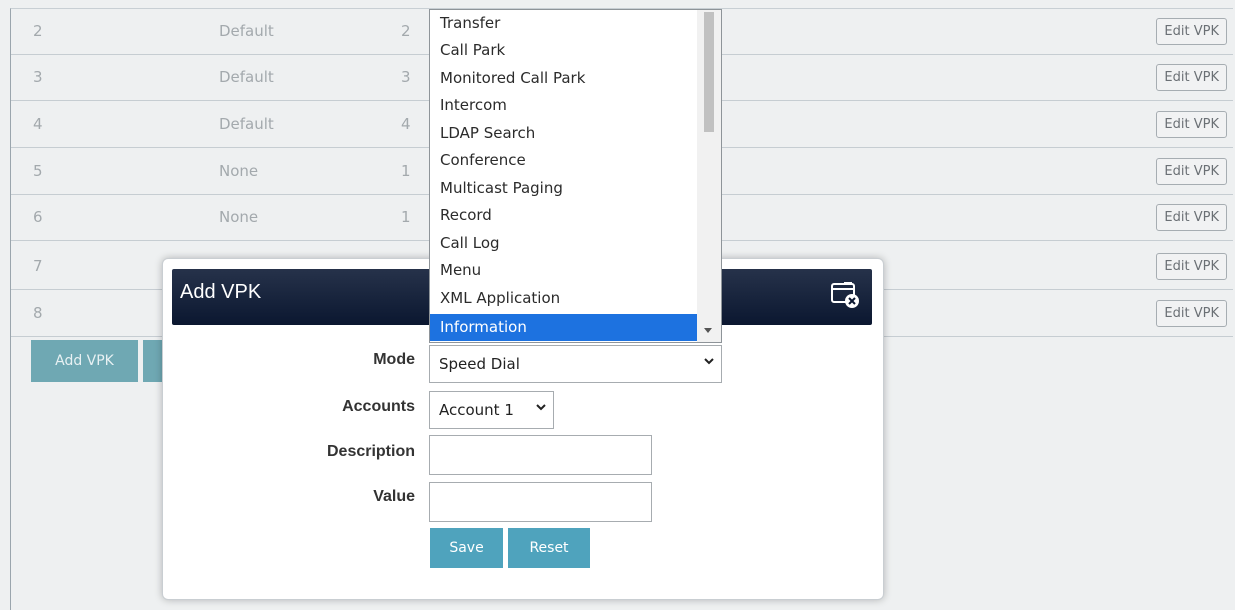  Describe the element at coordinates (378, 406) in the screenshot. I see `accounts-label: Accounts` at that location.